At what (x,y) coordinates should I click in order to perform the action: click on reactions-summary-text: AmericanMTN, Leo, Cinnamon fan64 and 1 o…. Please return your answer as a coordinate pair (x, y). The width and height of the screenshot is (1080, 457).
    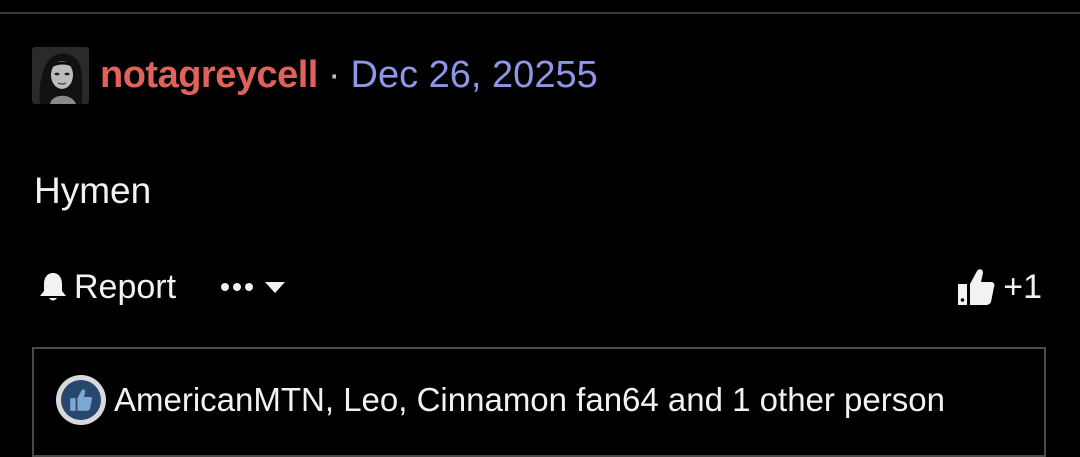
    Looking at the image, I should click on (529, 400).